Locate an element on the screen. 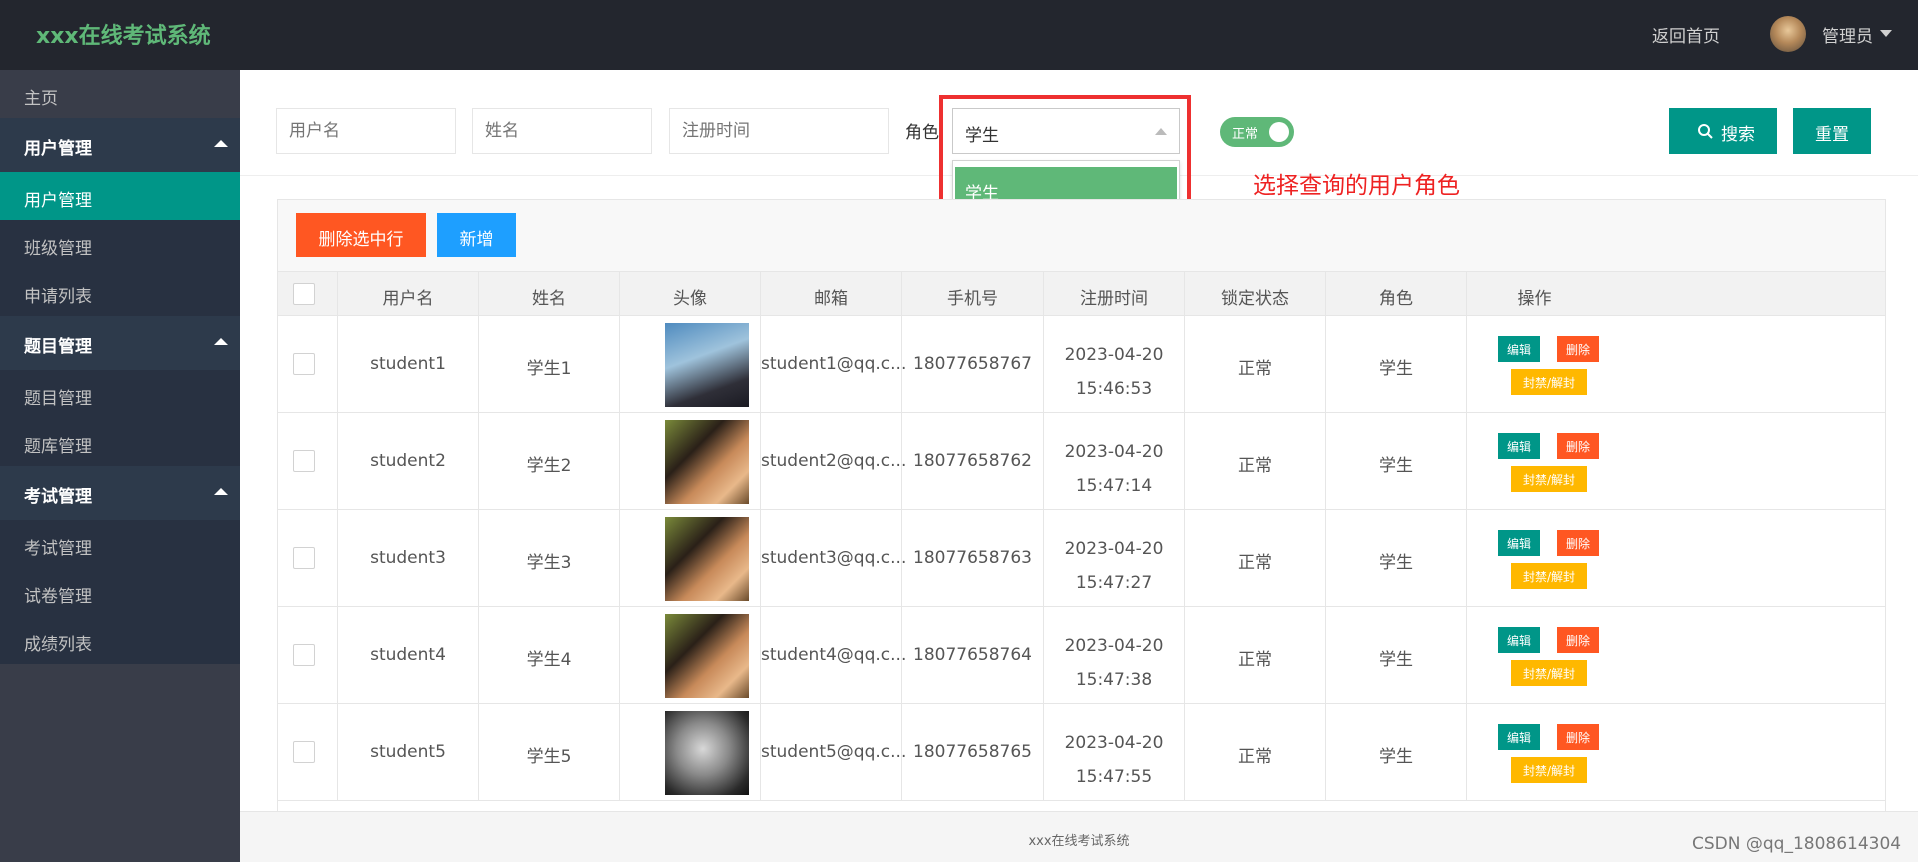  search-button: 搜索 is located at coordinates (1723, 131).